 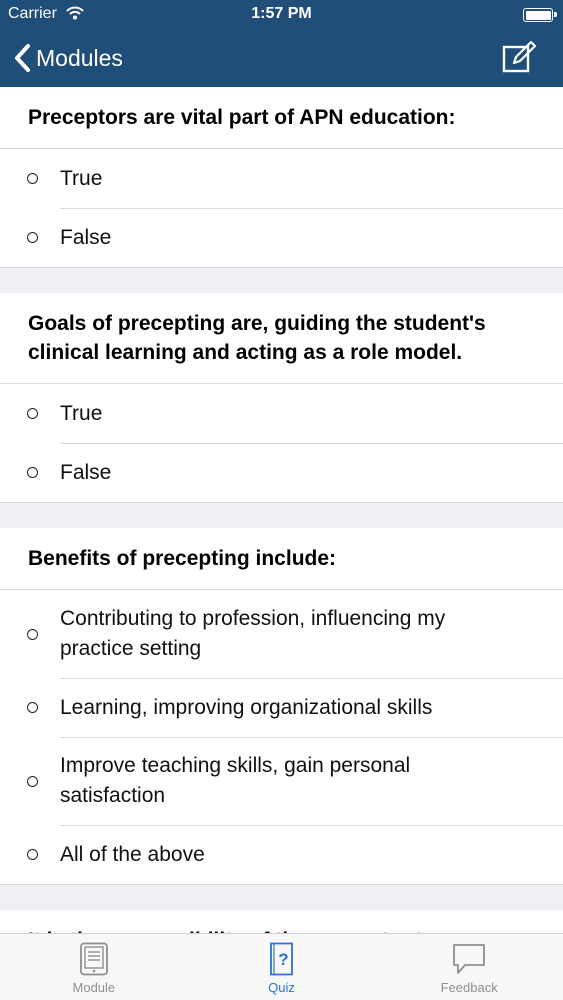 What do you see at coordinates (22, 58) in the screenshot?
I see `chevron-left-icon` at bounding box center [22, 58].